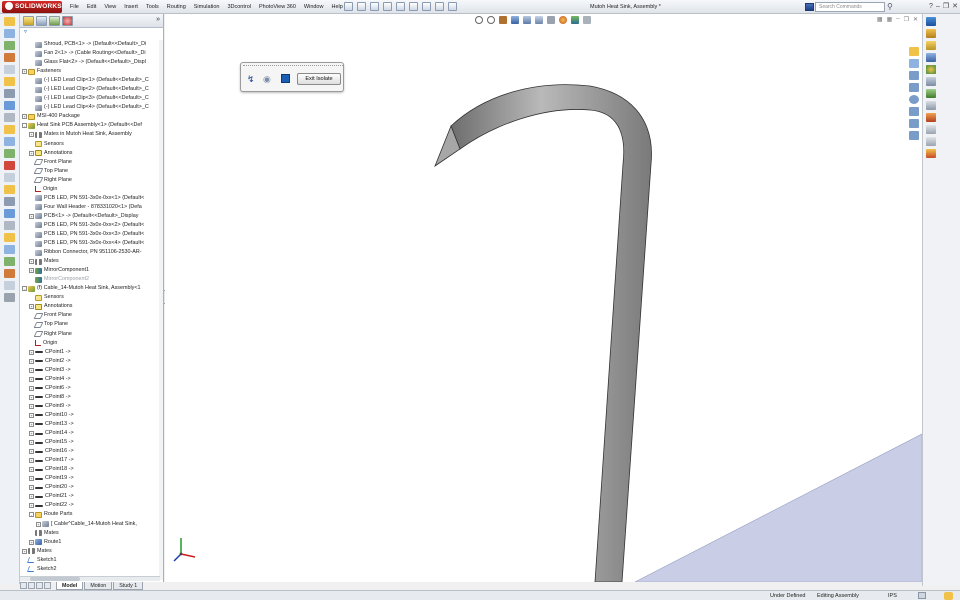  I want to click on file-explorer-icon, so click(931, 45).